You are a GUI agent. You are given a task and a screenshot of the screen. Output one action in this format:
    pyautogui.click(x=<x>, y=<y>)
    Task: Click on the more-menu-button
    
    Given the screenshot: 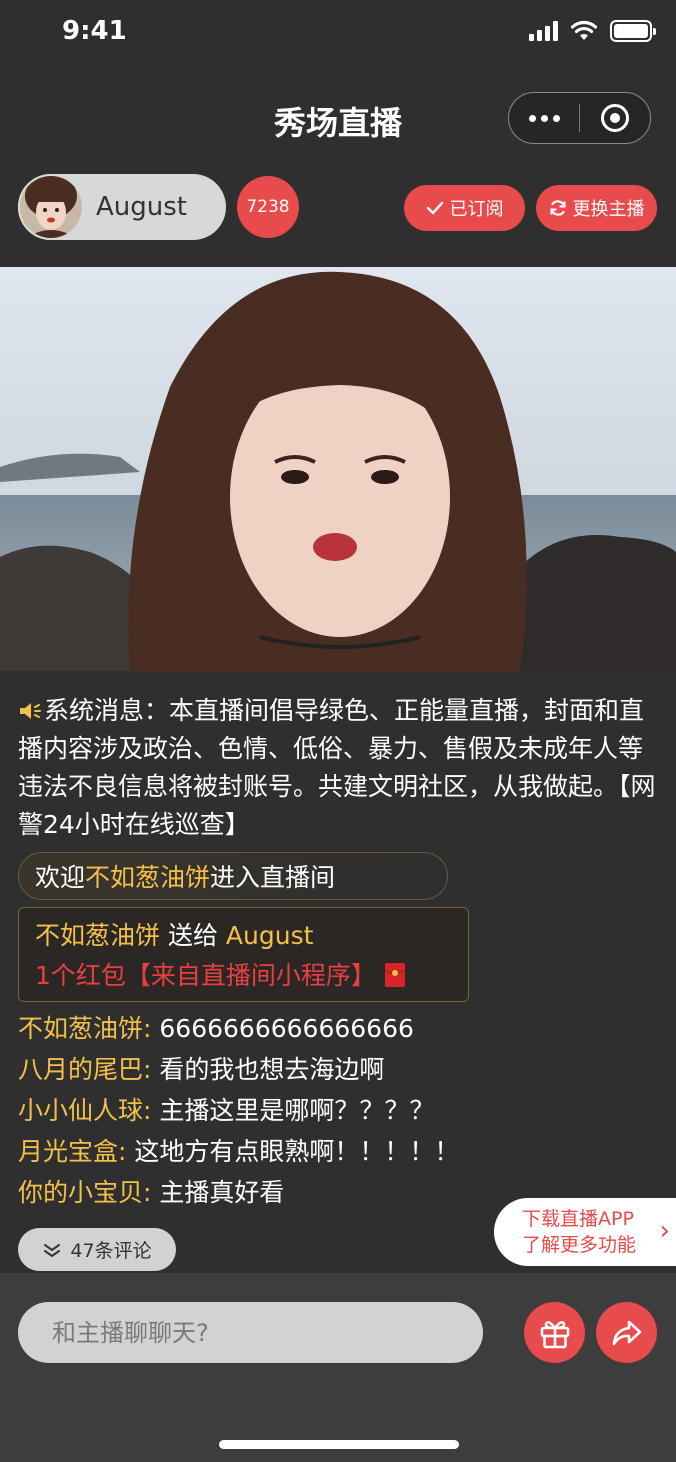 What is the action you would take?
    pyautogui.click(x=544, y=118)
    